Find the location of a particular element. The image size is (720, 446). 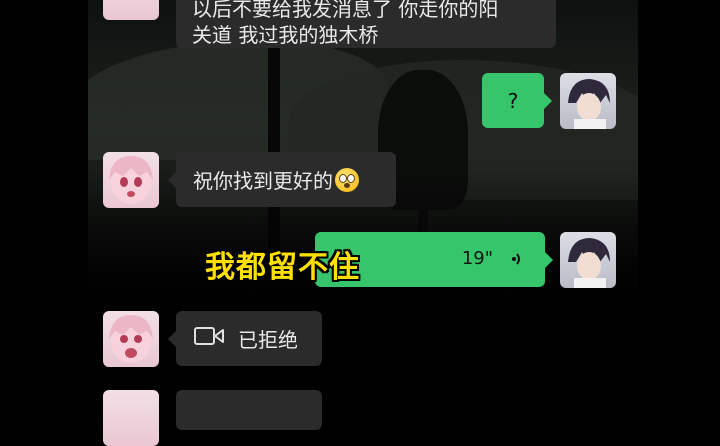

voice-duration: 19" is located at coordinates (477, 258).